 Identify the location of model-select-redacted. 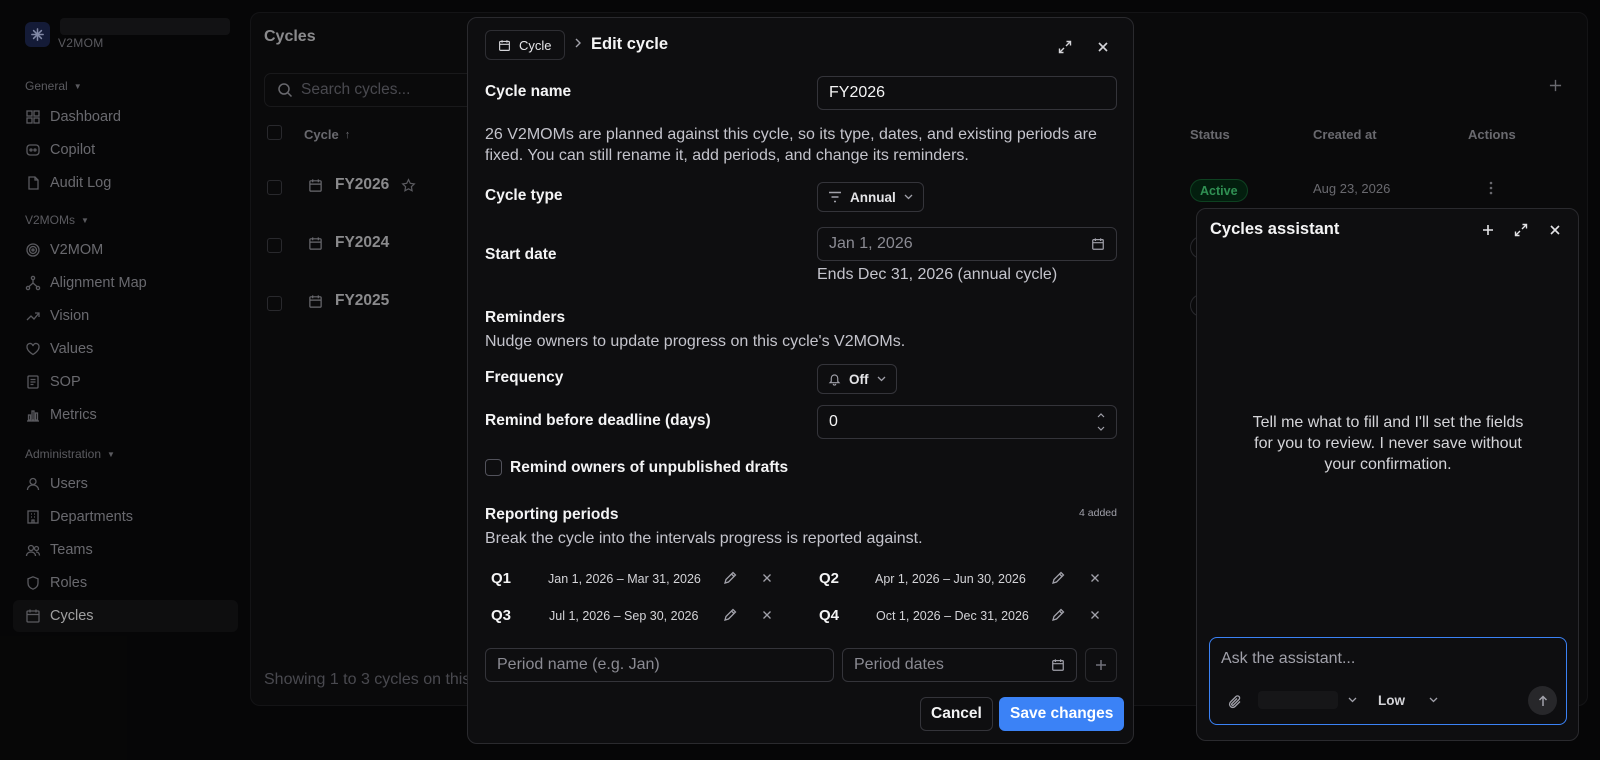
(1298, 700).